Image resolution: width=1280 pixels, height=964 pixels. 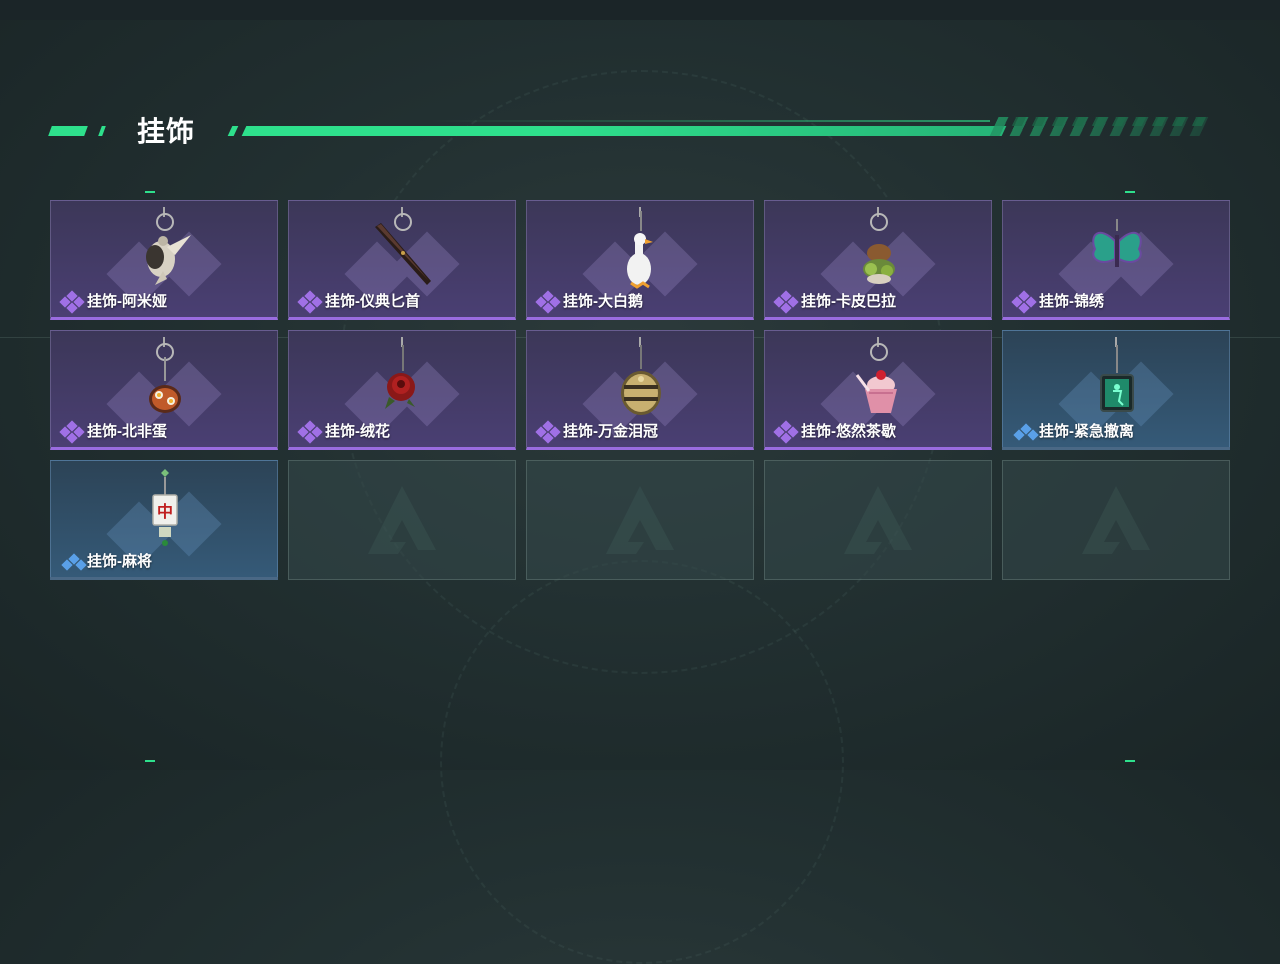 I want to click on charm-name: 挂饰-北非蛋, so click(x=127, y=431).